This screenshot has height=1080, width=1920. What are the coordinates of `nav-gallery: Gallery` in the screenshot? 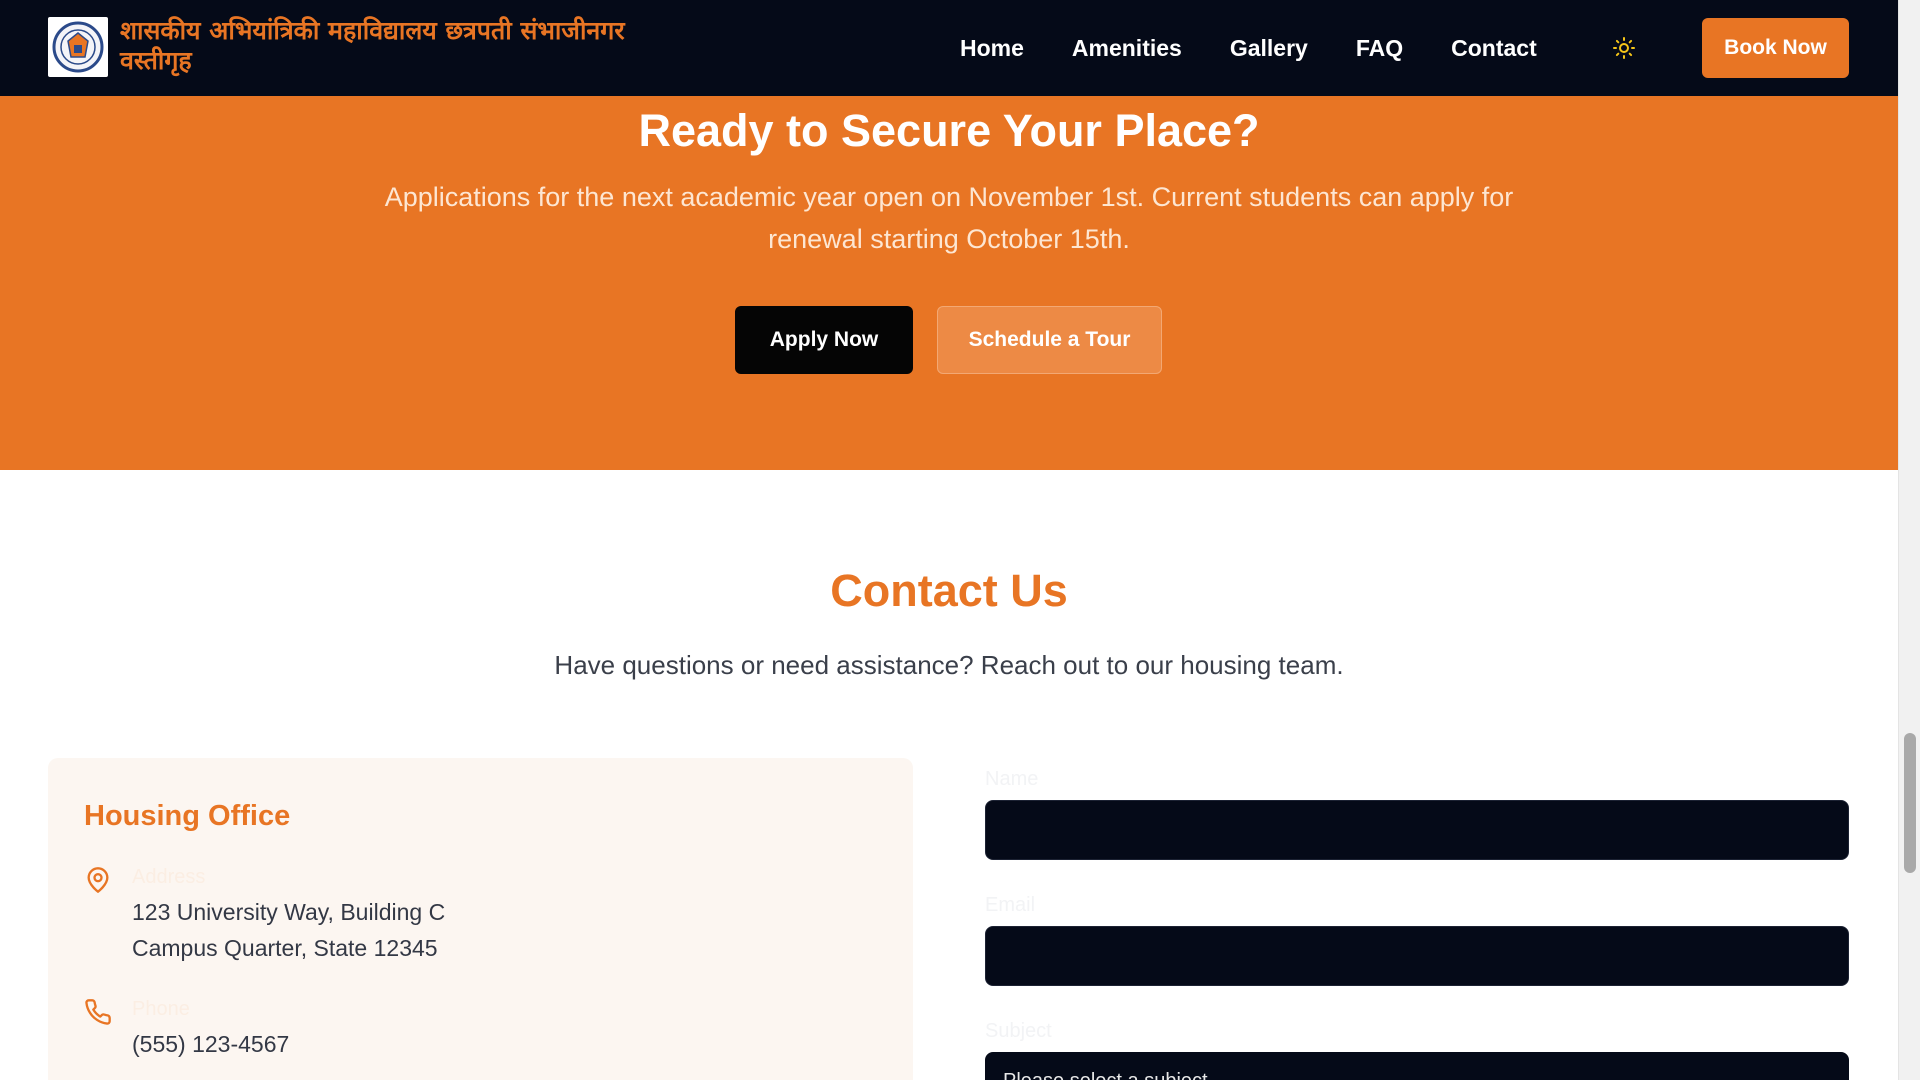 It's located at (1269, 48).